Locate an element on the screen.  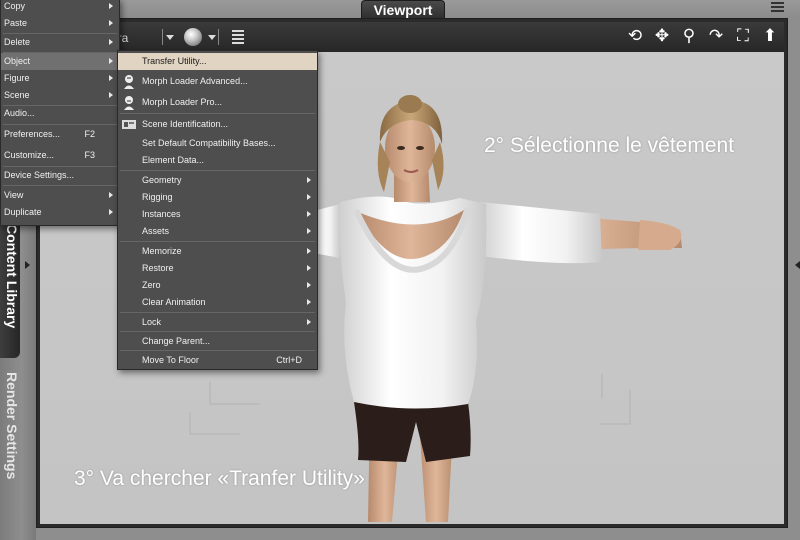
collapse-left-arrow-icon is located at coordinates (27, 265).